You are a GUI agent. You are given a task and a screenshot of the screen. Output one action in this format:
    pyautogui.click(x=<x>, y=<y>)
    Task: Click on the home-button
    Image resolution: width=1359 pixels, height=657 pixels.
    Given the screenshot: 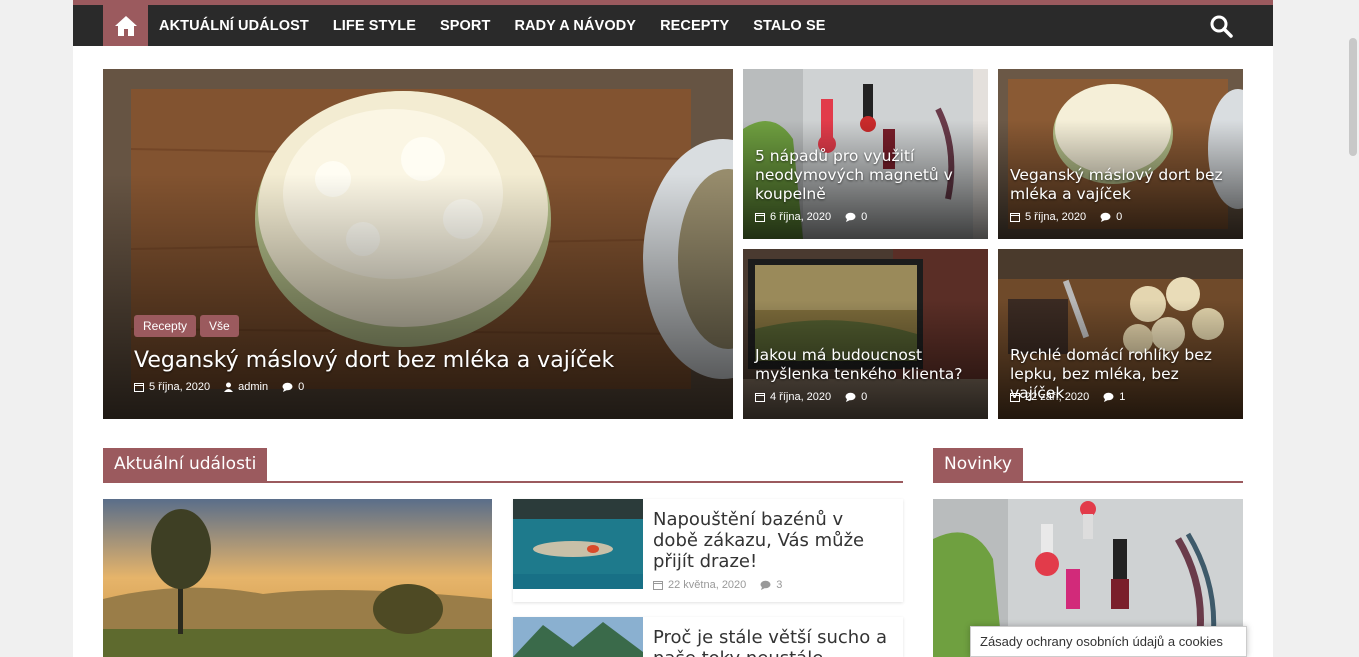 What is the action you would take?
    pyautogui.click(x=125, y=25)
    